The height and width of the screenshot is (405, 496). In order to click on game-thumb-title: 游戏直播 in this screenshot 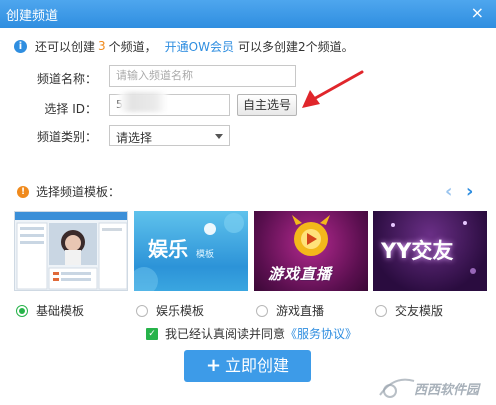, I will do `click(300, 274)`.